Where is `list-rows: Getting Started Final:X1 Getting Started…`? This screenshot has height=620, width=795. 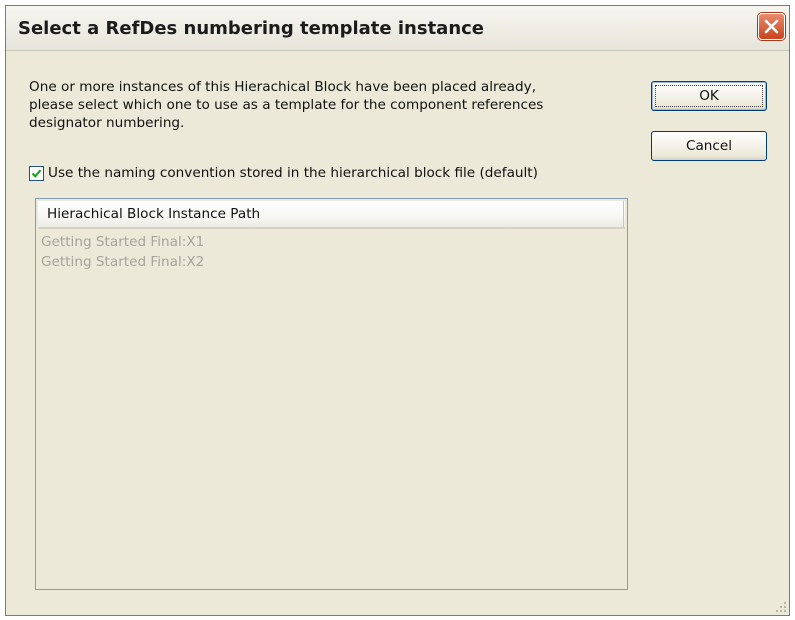 list-rows: Getting Started Final:X1 Getting Started… is located at coordinates (331, 252).